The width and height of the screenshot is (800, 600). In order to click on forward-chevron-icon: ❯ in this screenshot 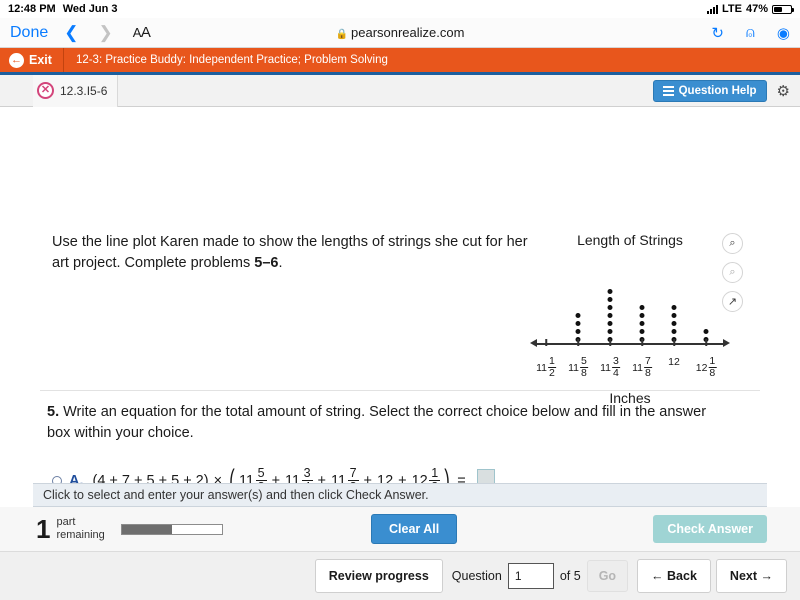, I will do `click(106, 33)`.